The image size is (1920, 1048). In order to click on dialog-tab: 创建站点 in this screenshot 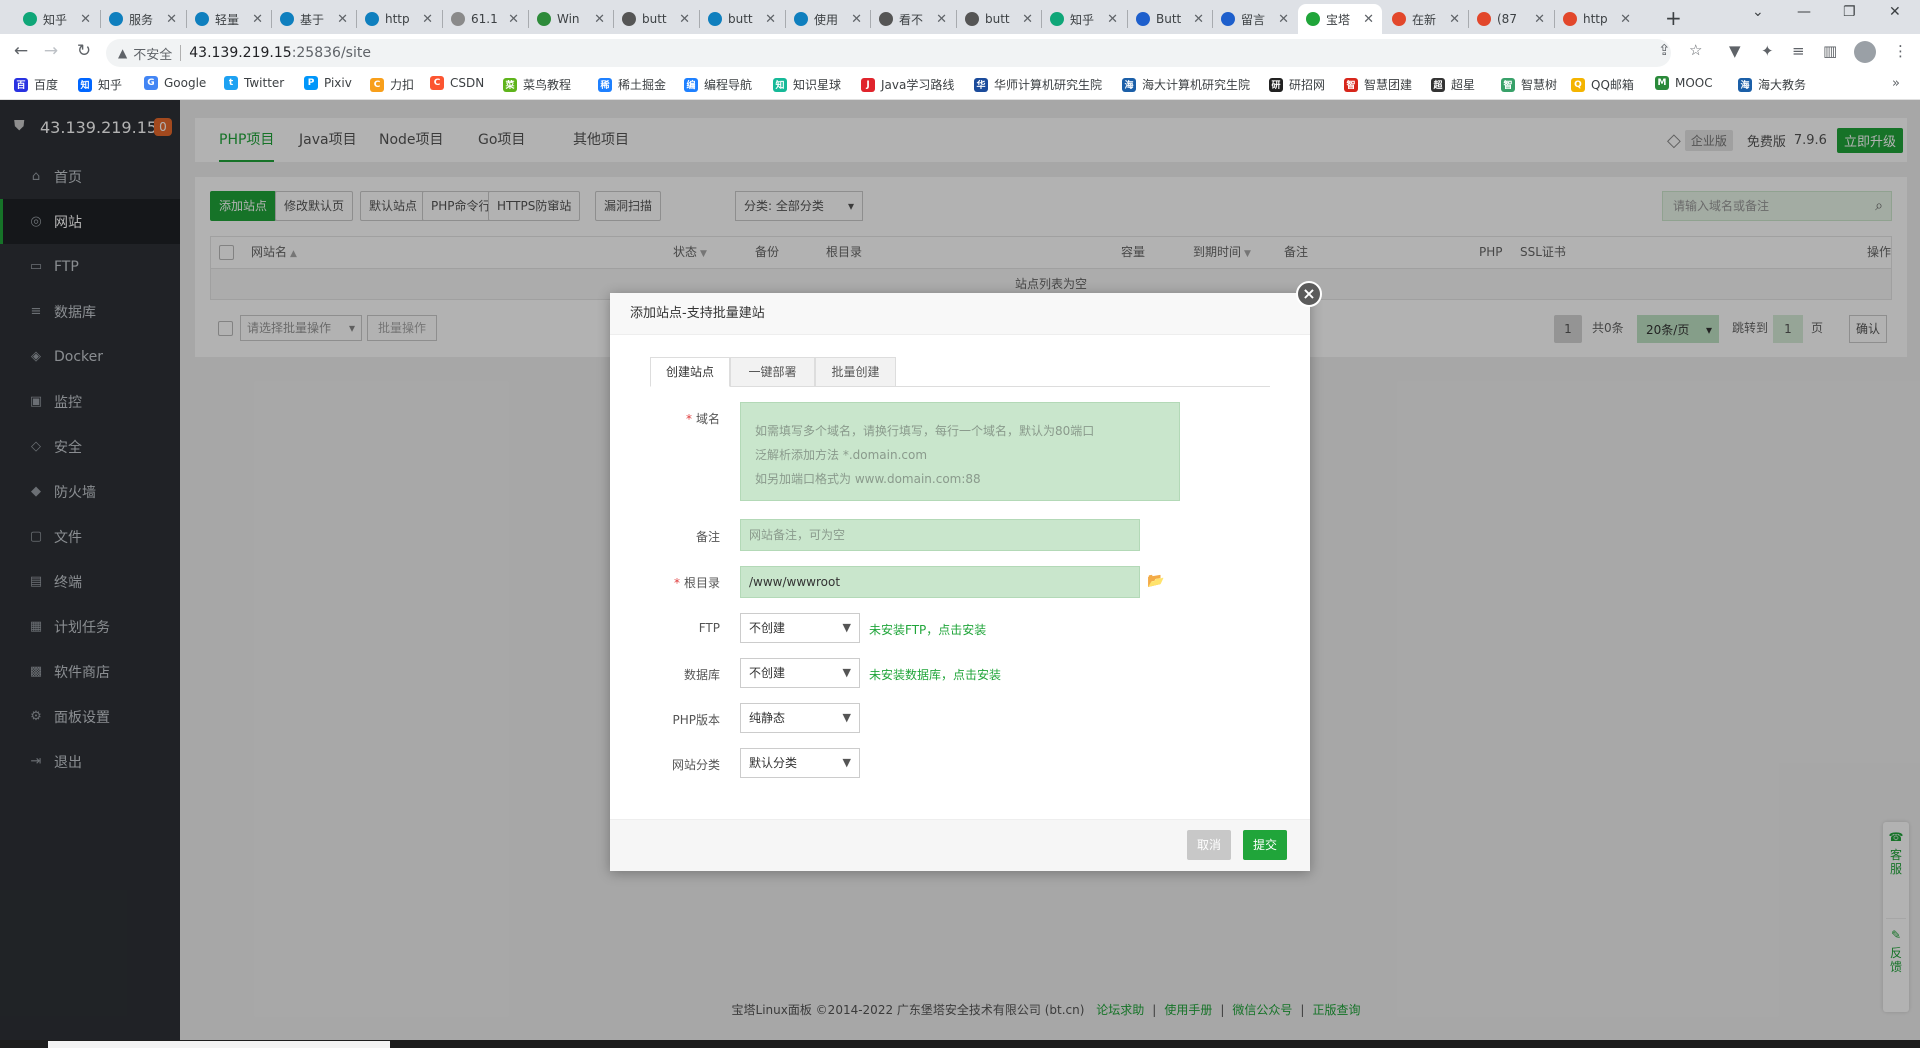, I will do `click(690, 372)`.